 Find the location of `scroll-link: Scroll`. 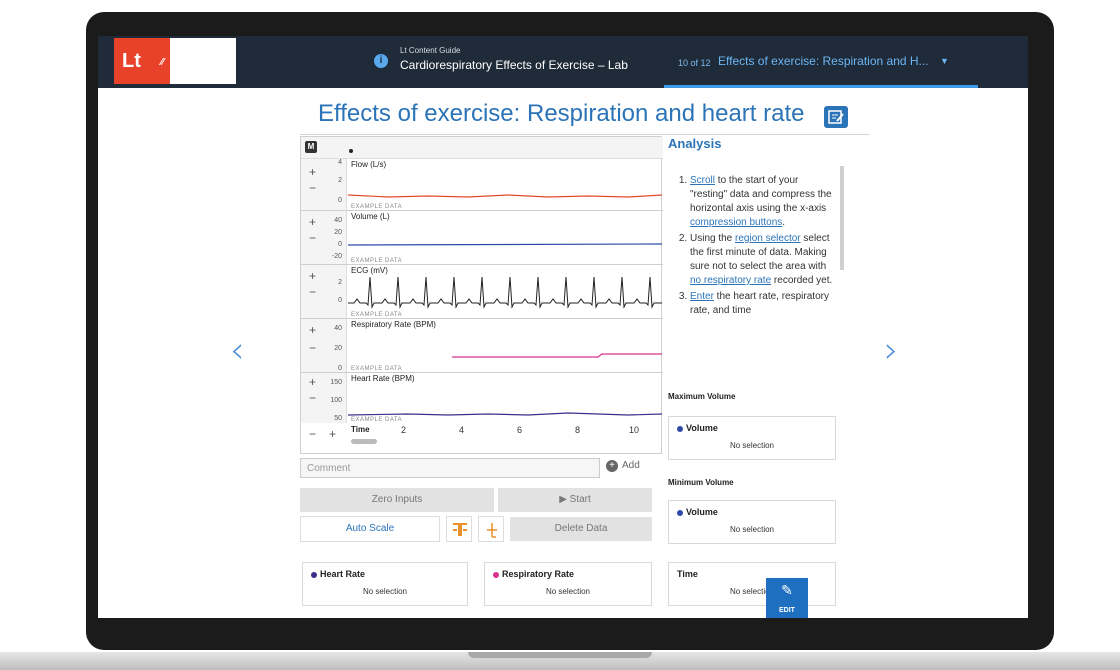

scroll-link: Scroll is located at coordinates (702, 180).